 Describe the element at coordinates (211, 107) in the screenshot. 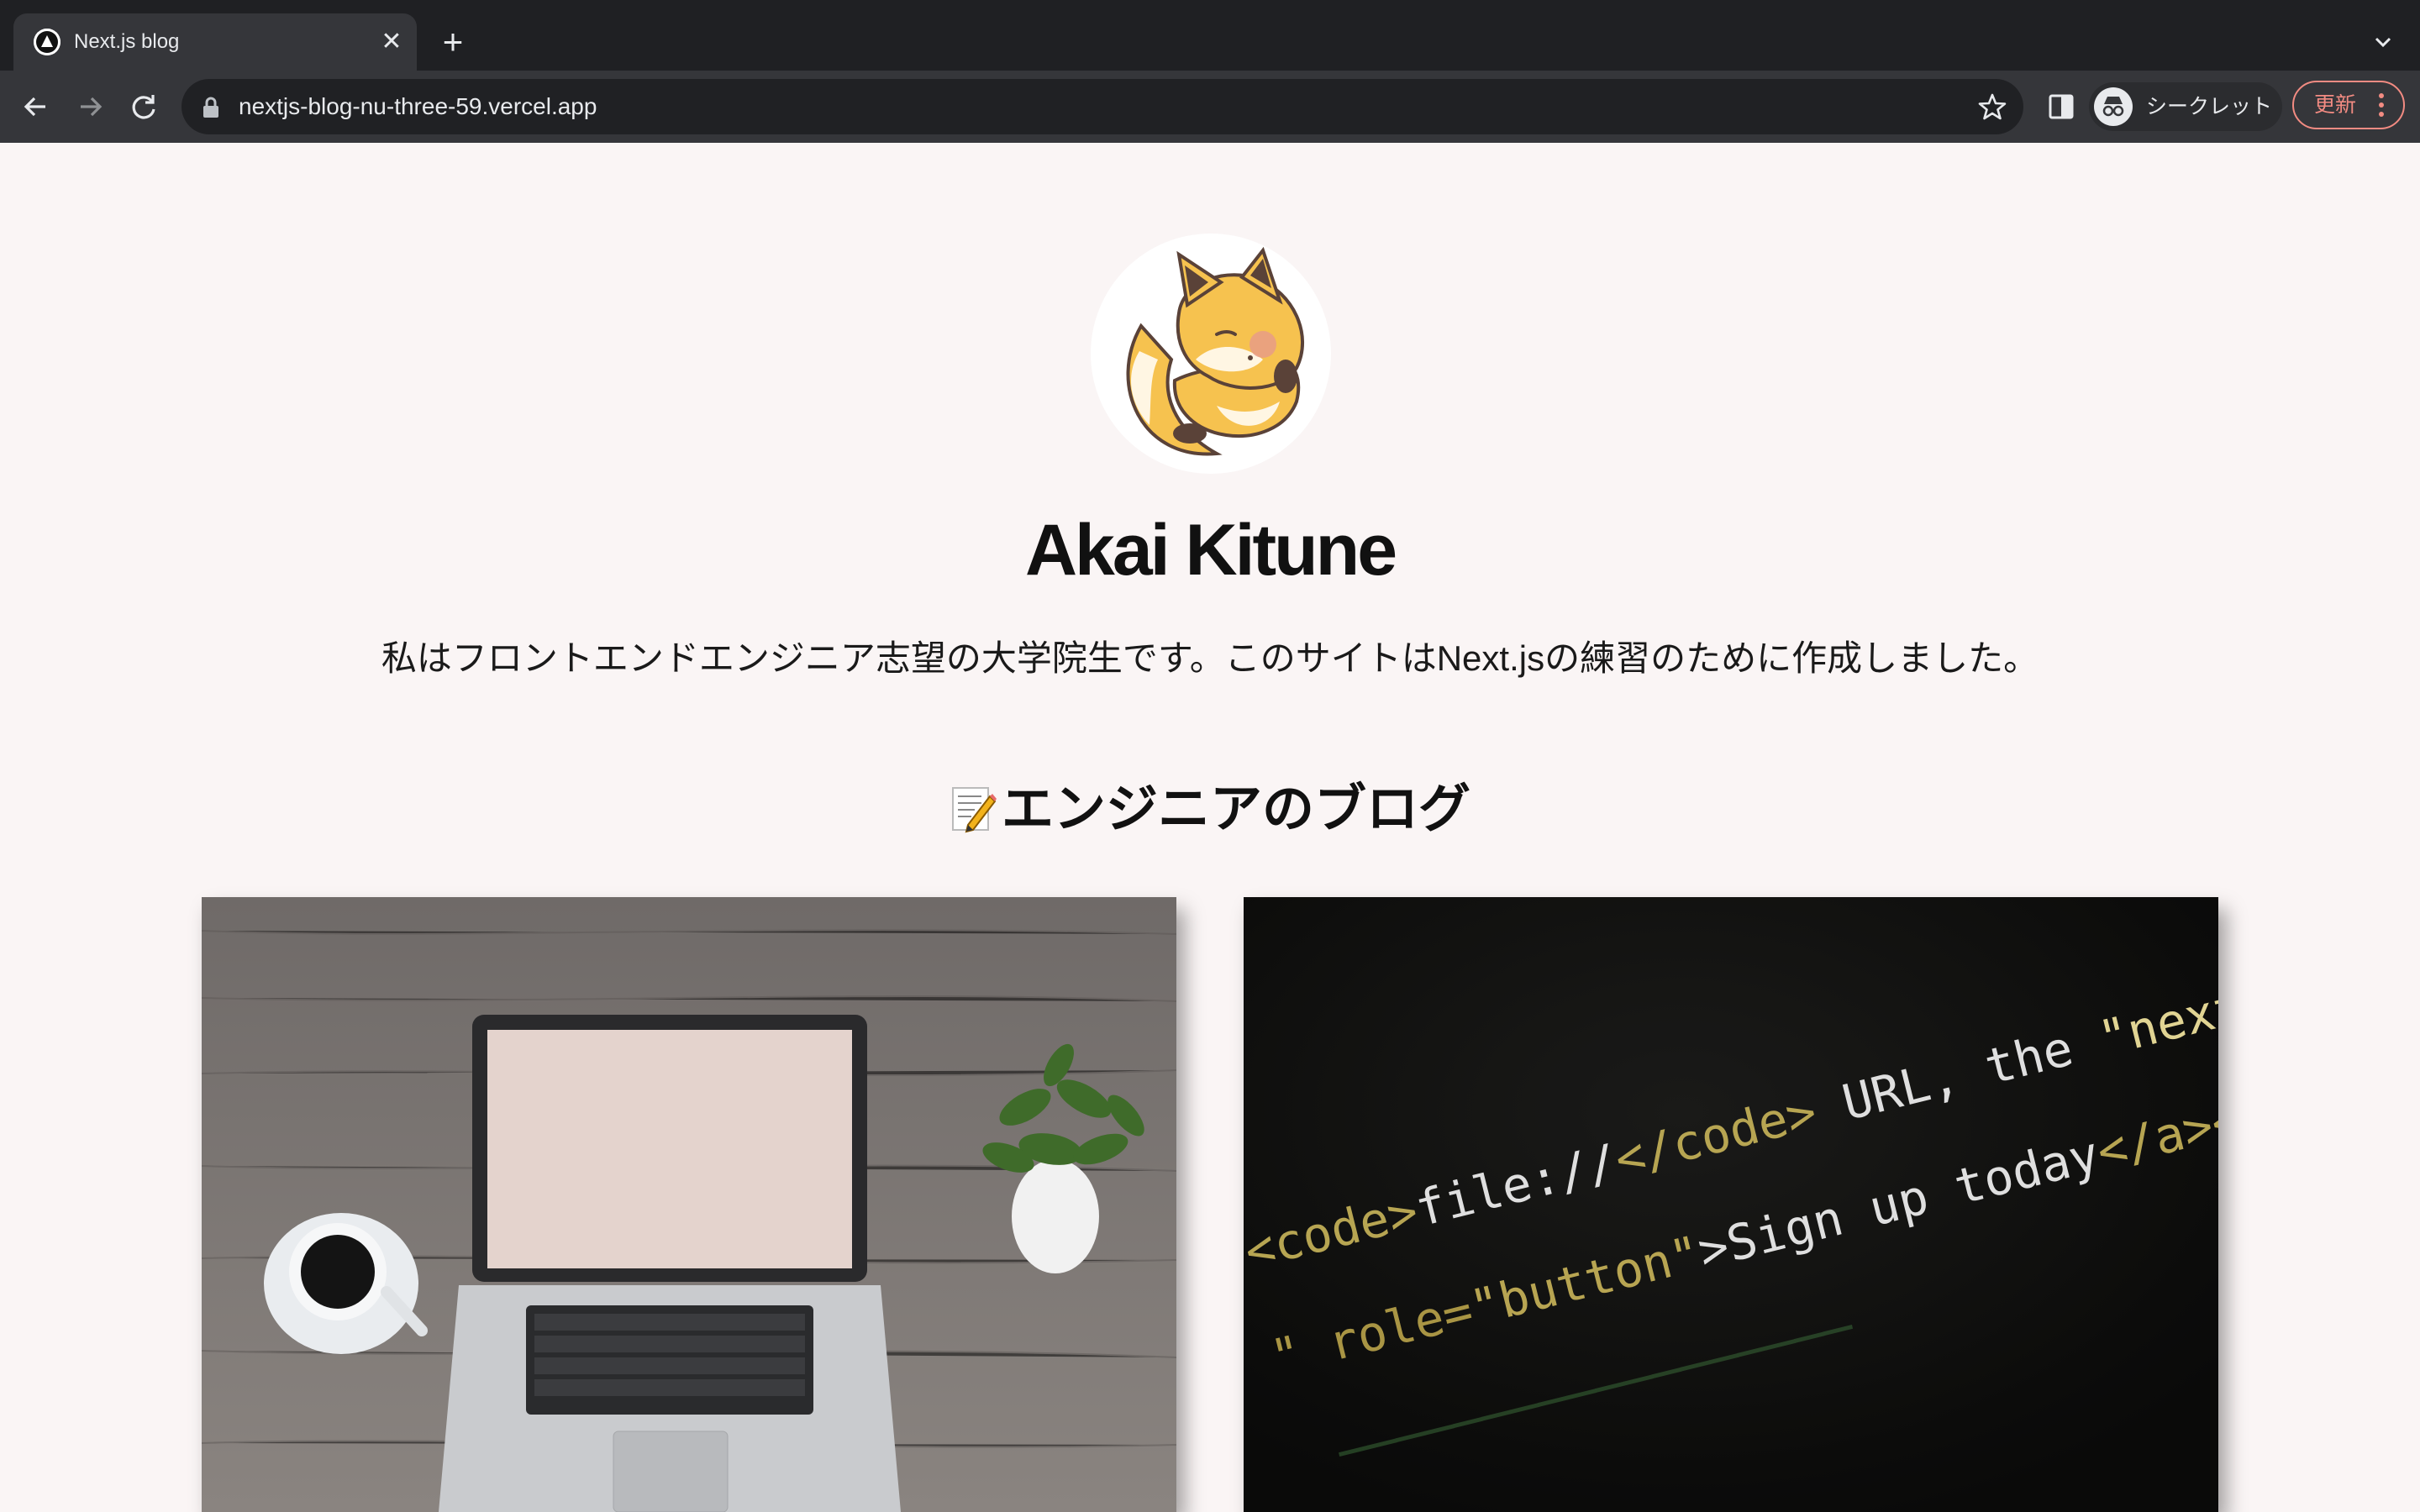

I see `lock-icon` at that location.